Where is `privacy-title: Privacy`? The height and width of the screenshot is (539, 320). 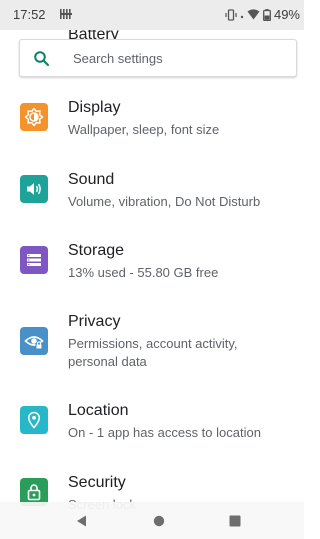 privacy-title: Privacy is located at coordinates (94, 321).